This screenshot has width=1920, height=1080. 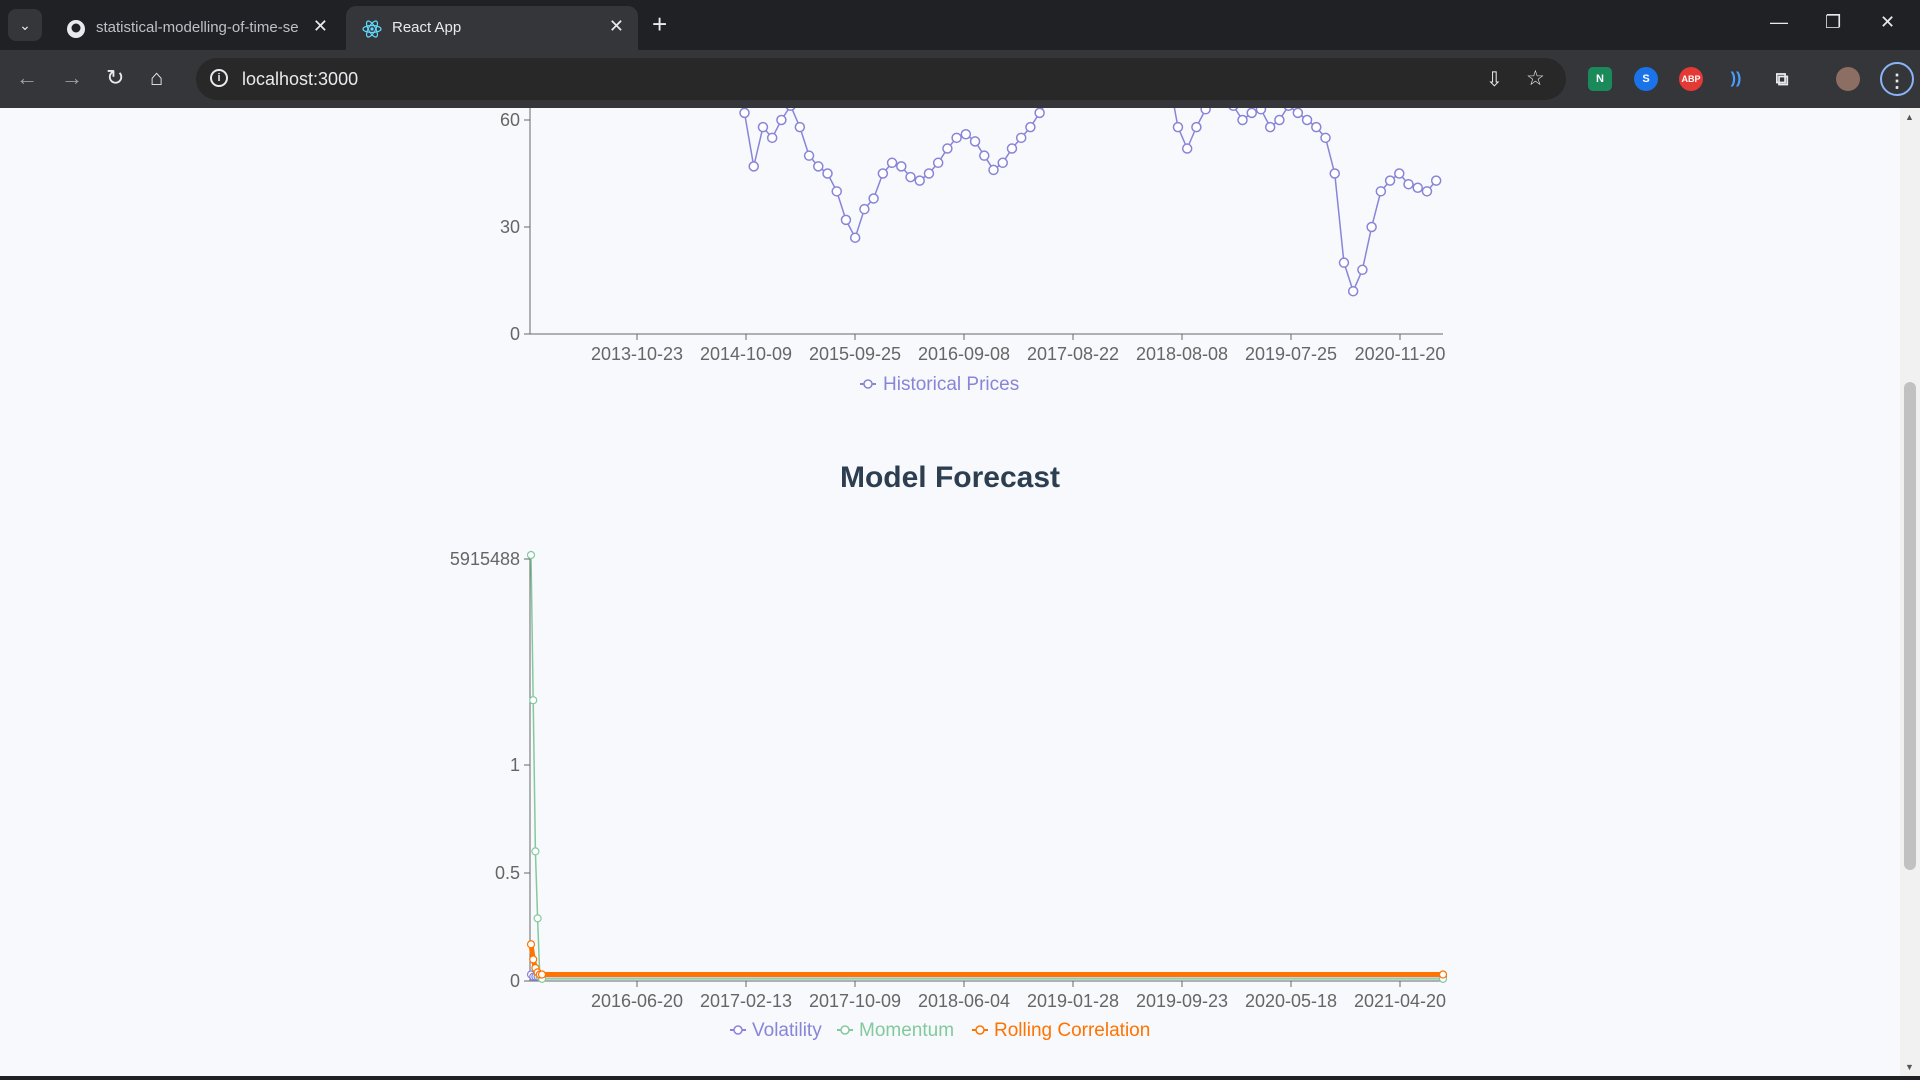 What do you see at coordinates (372, 29) in the screenshot?
I see `react-icon` at bounding box center [372, 29].